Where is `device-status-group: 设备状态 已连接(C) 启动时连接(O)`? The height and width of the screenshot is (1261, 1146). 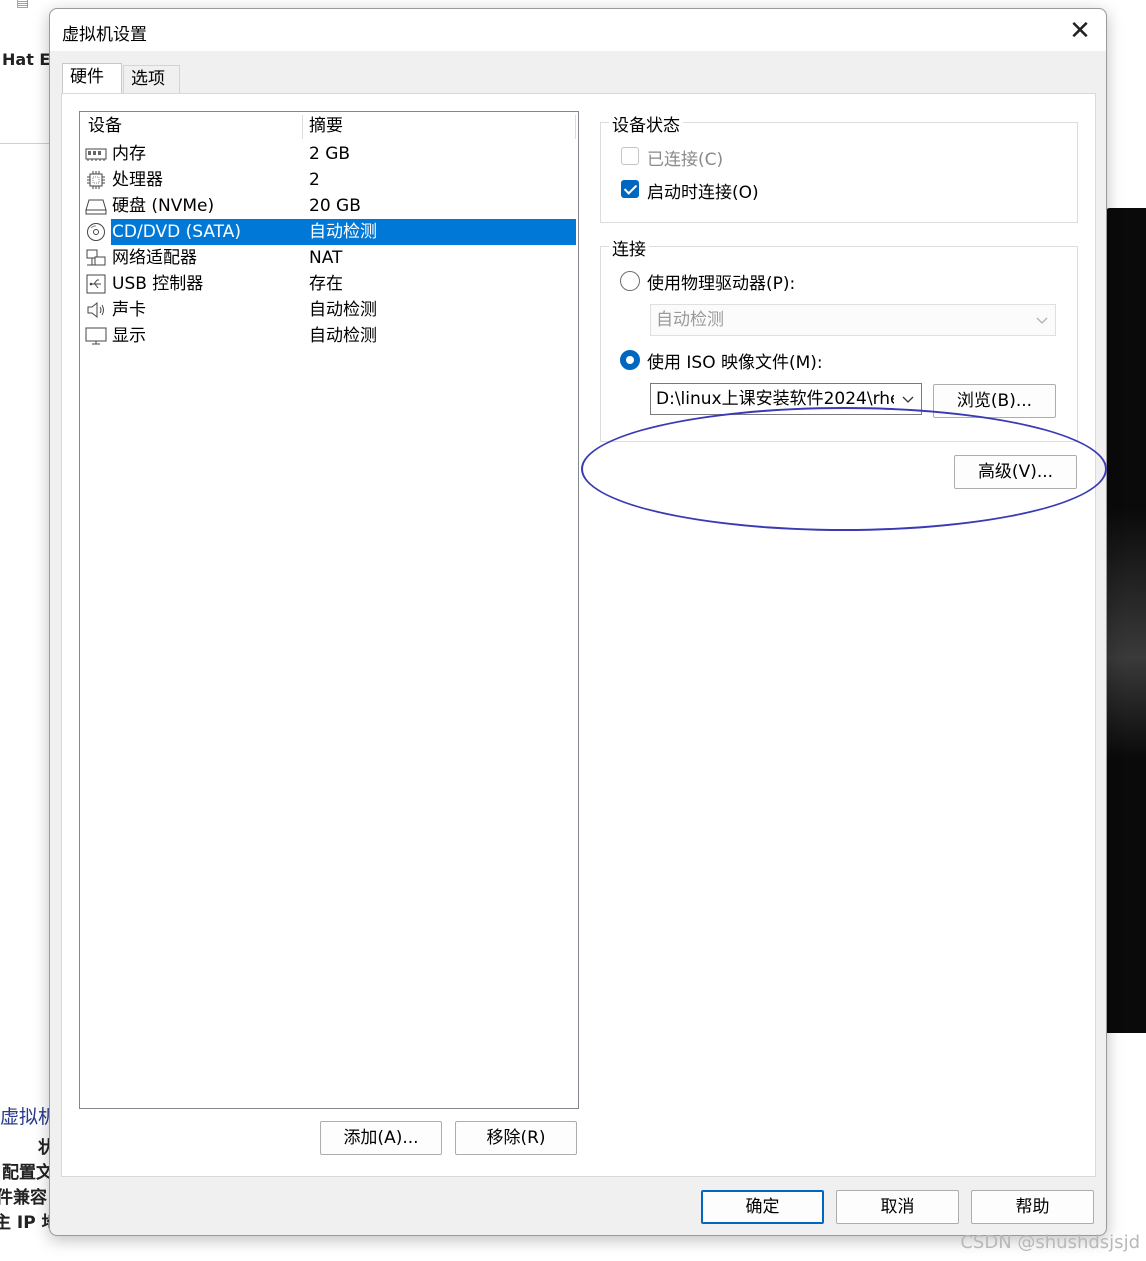 device-status-group: 设备状态 已连接(C) 启动时连接(O) is located at coordinates (839, 167).